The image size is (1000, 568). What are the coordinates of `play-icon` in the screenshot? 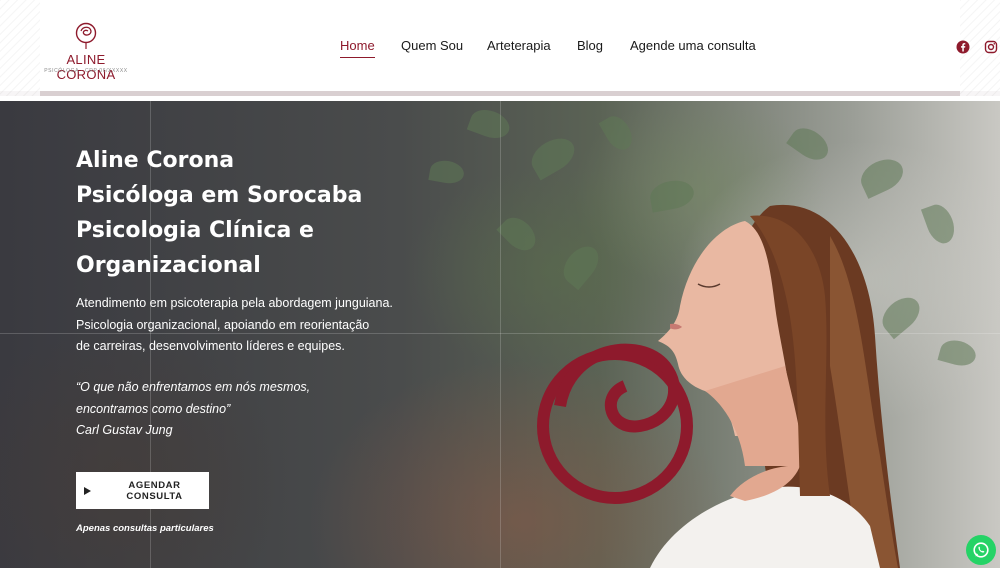 It's located at (87, 490).